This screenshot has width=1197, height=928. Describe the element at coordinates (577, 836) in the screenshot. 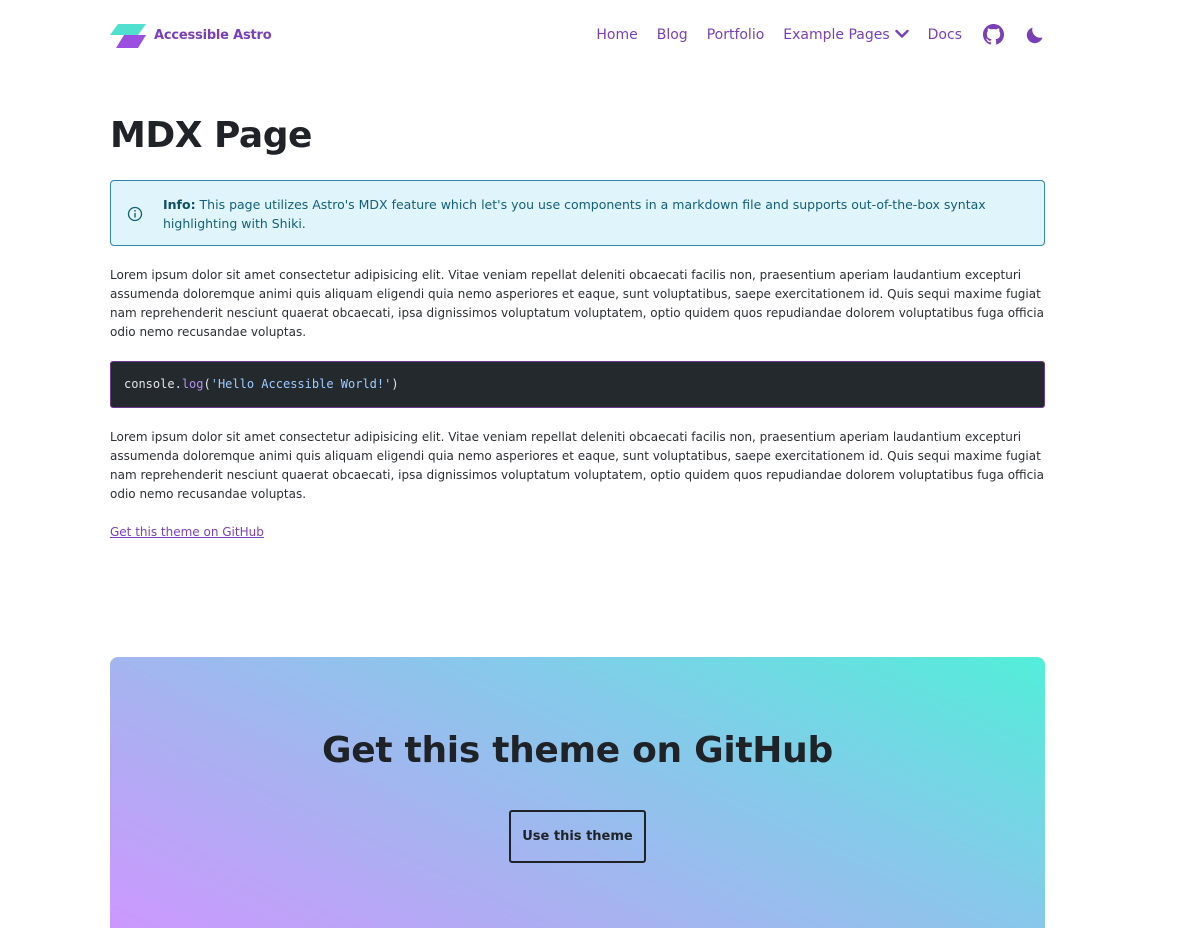

I see `use-theme-button: Use this theme` at that location.